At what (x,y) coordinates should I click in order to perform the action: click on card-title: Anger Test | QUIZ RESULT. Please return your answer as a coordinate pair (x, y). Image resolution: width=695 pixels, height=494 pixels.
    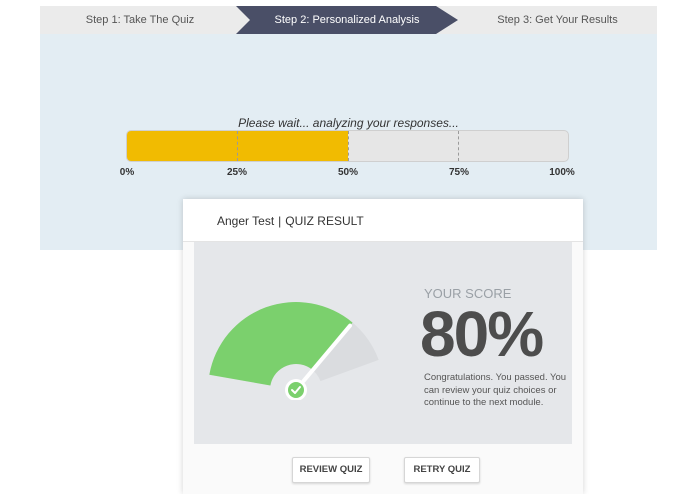
    Looking at the image, I should click on (290, 221).